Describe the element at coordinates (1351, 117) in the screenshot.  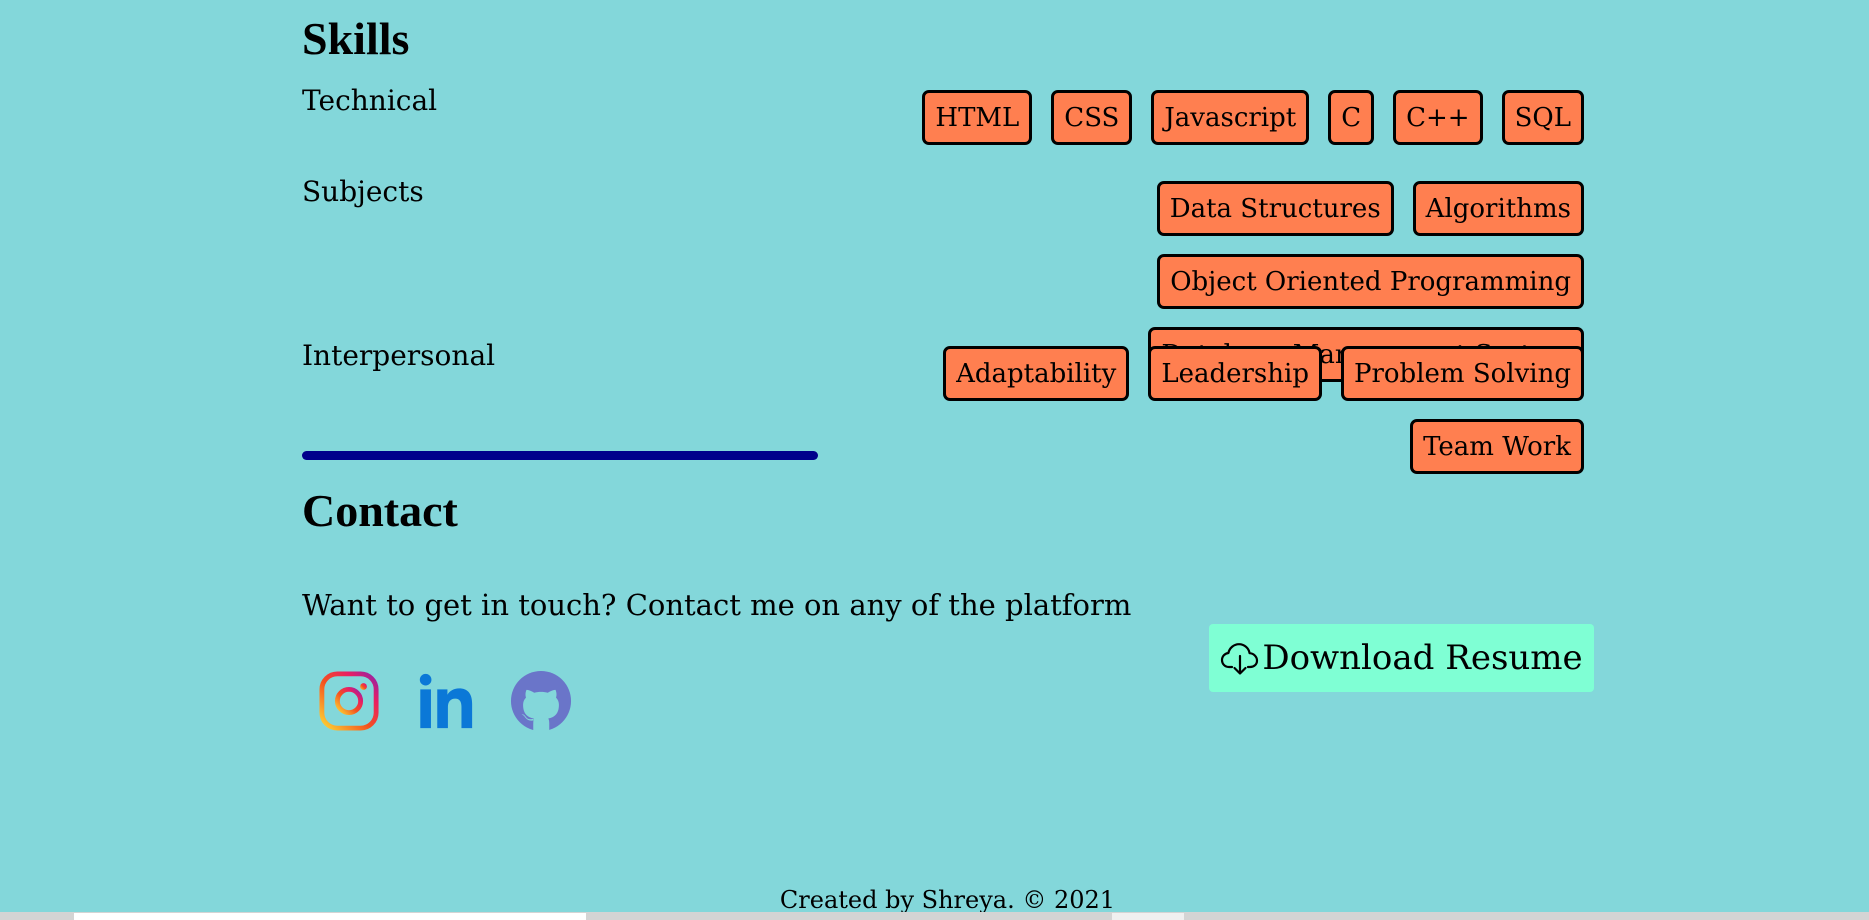
I see `skill-chip: C` at that location.